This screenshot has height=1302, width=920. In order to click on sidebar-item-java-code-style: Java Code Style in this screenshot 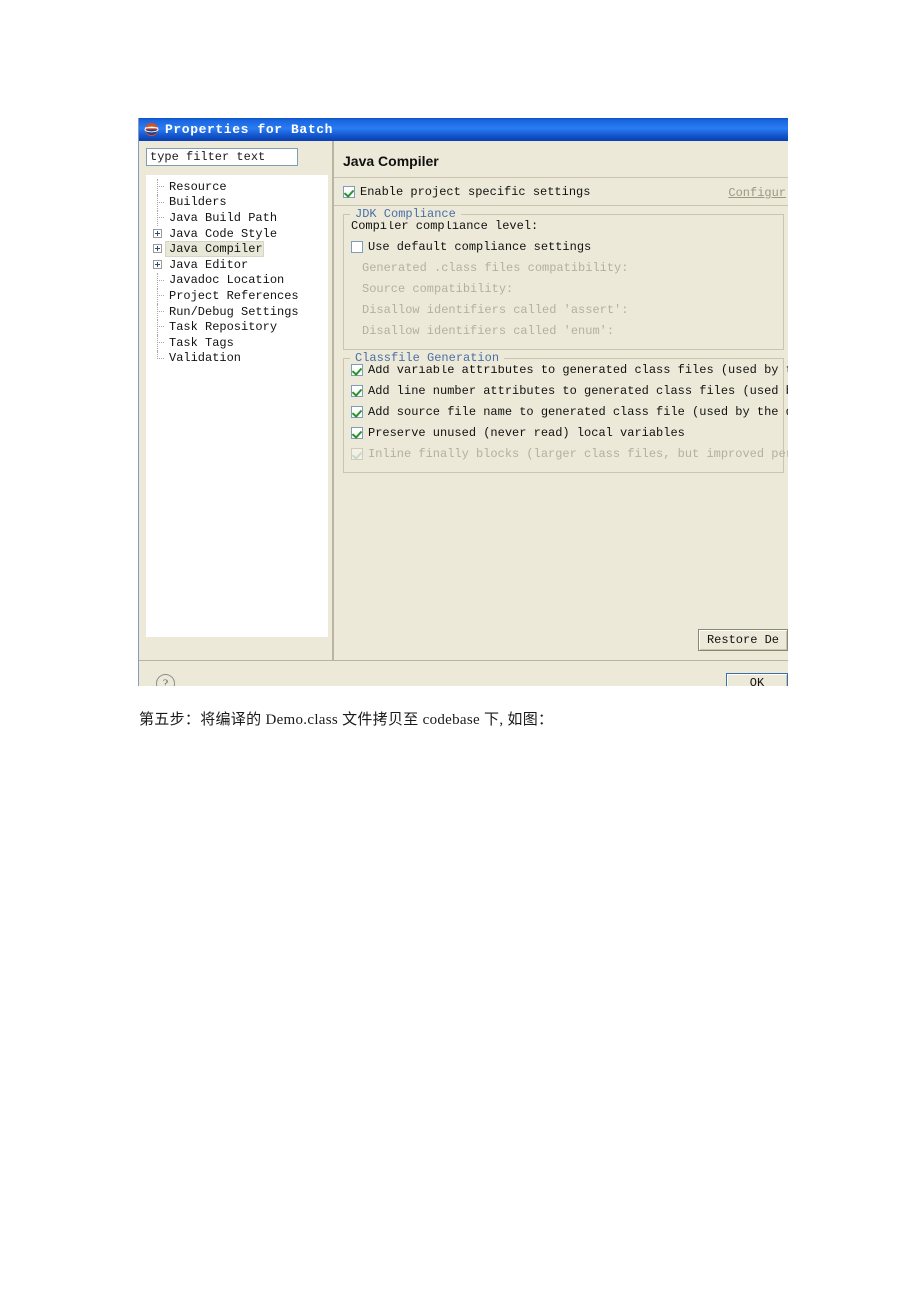, I will do `click(237, 234)`.